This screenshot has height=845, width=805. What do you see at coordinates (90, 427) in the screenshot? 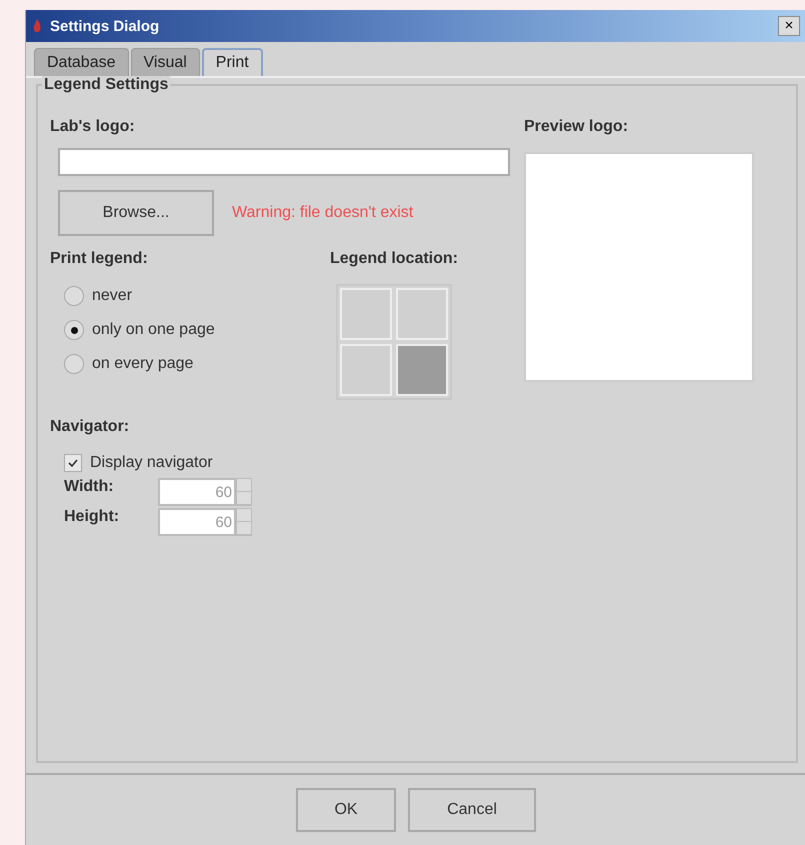
I see `section-label: Navigator:` at bounding box center [90, 427].